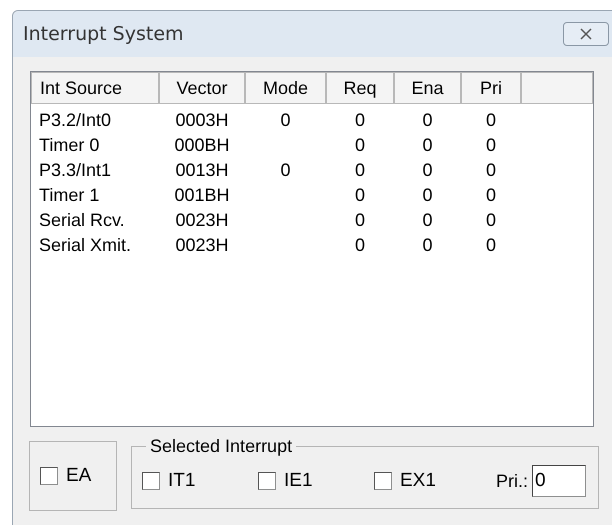 The width and height of the screenshot is (612, 525). What do you see at coordinates (69, 195) in the screenshot?
I see `table-cell: Timer 1` at bounding box center [69, 195].